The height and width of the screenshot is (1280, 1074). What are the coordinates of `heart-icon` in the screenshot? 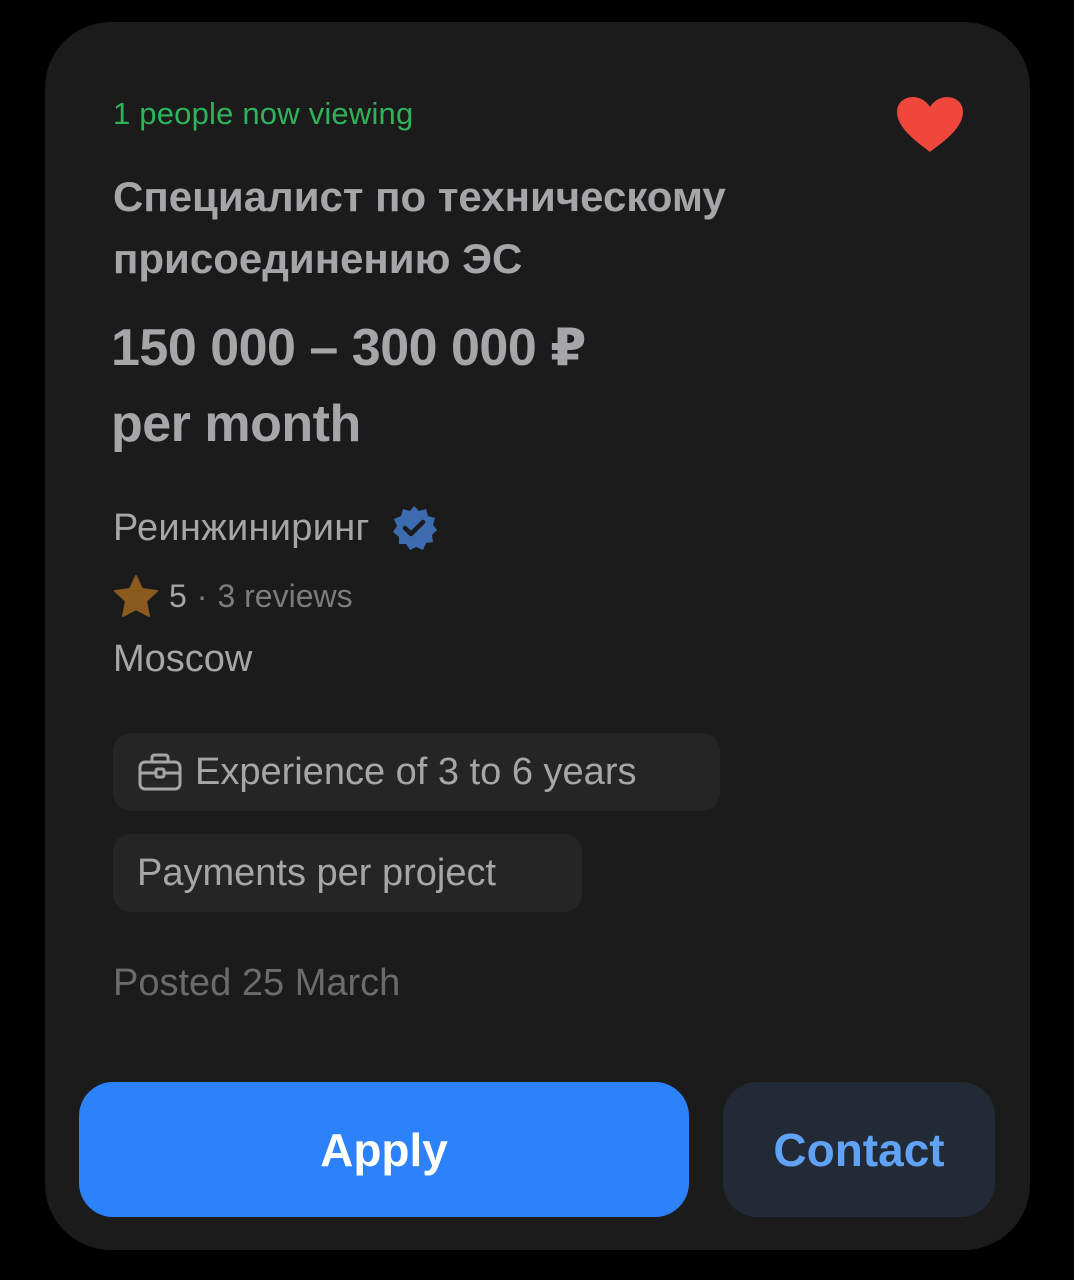 It's located at (930, 124).